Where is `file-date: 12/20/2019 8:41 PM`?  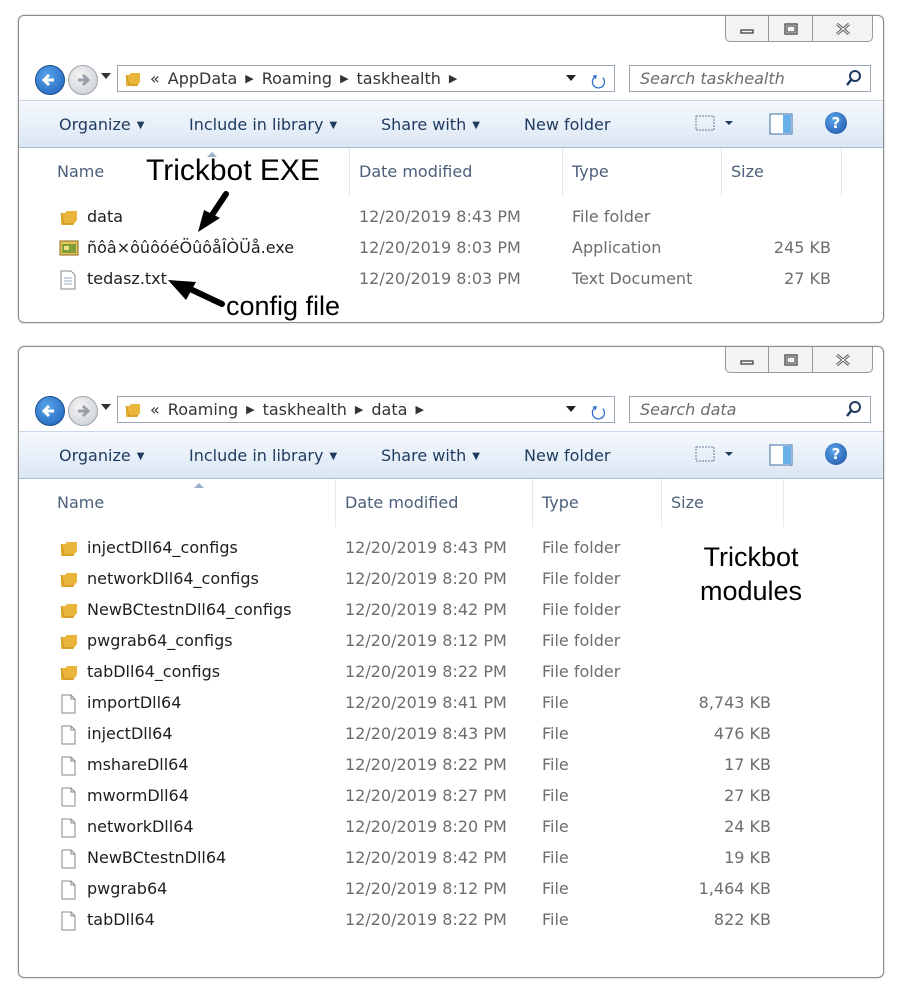
file-date: 12/20/2019 8:41 PM is located at coordinates (426, 702).